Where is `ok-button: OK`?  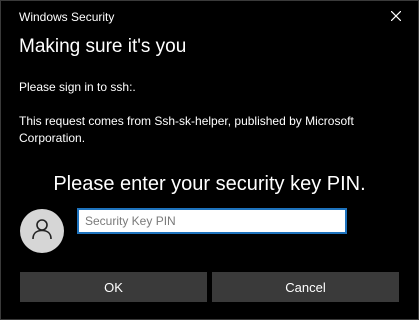
ok-button: OK is located at coordinates (113, 287).